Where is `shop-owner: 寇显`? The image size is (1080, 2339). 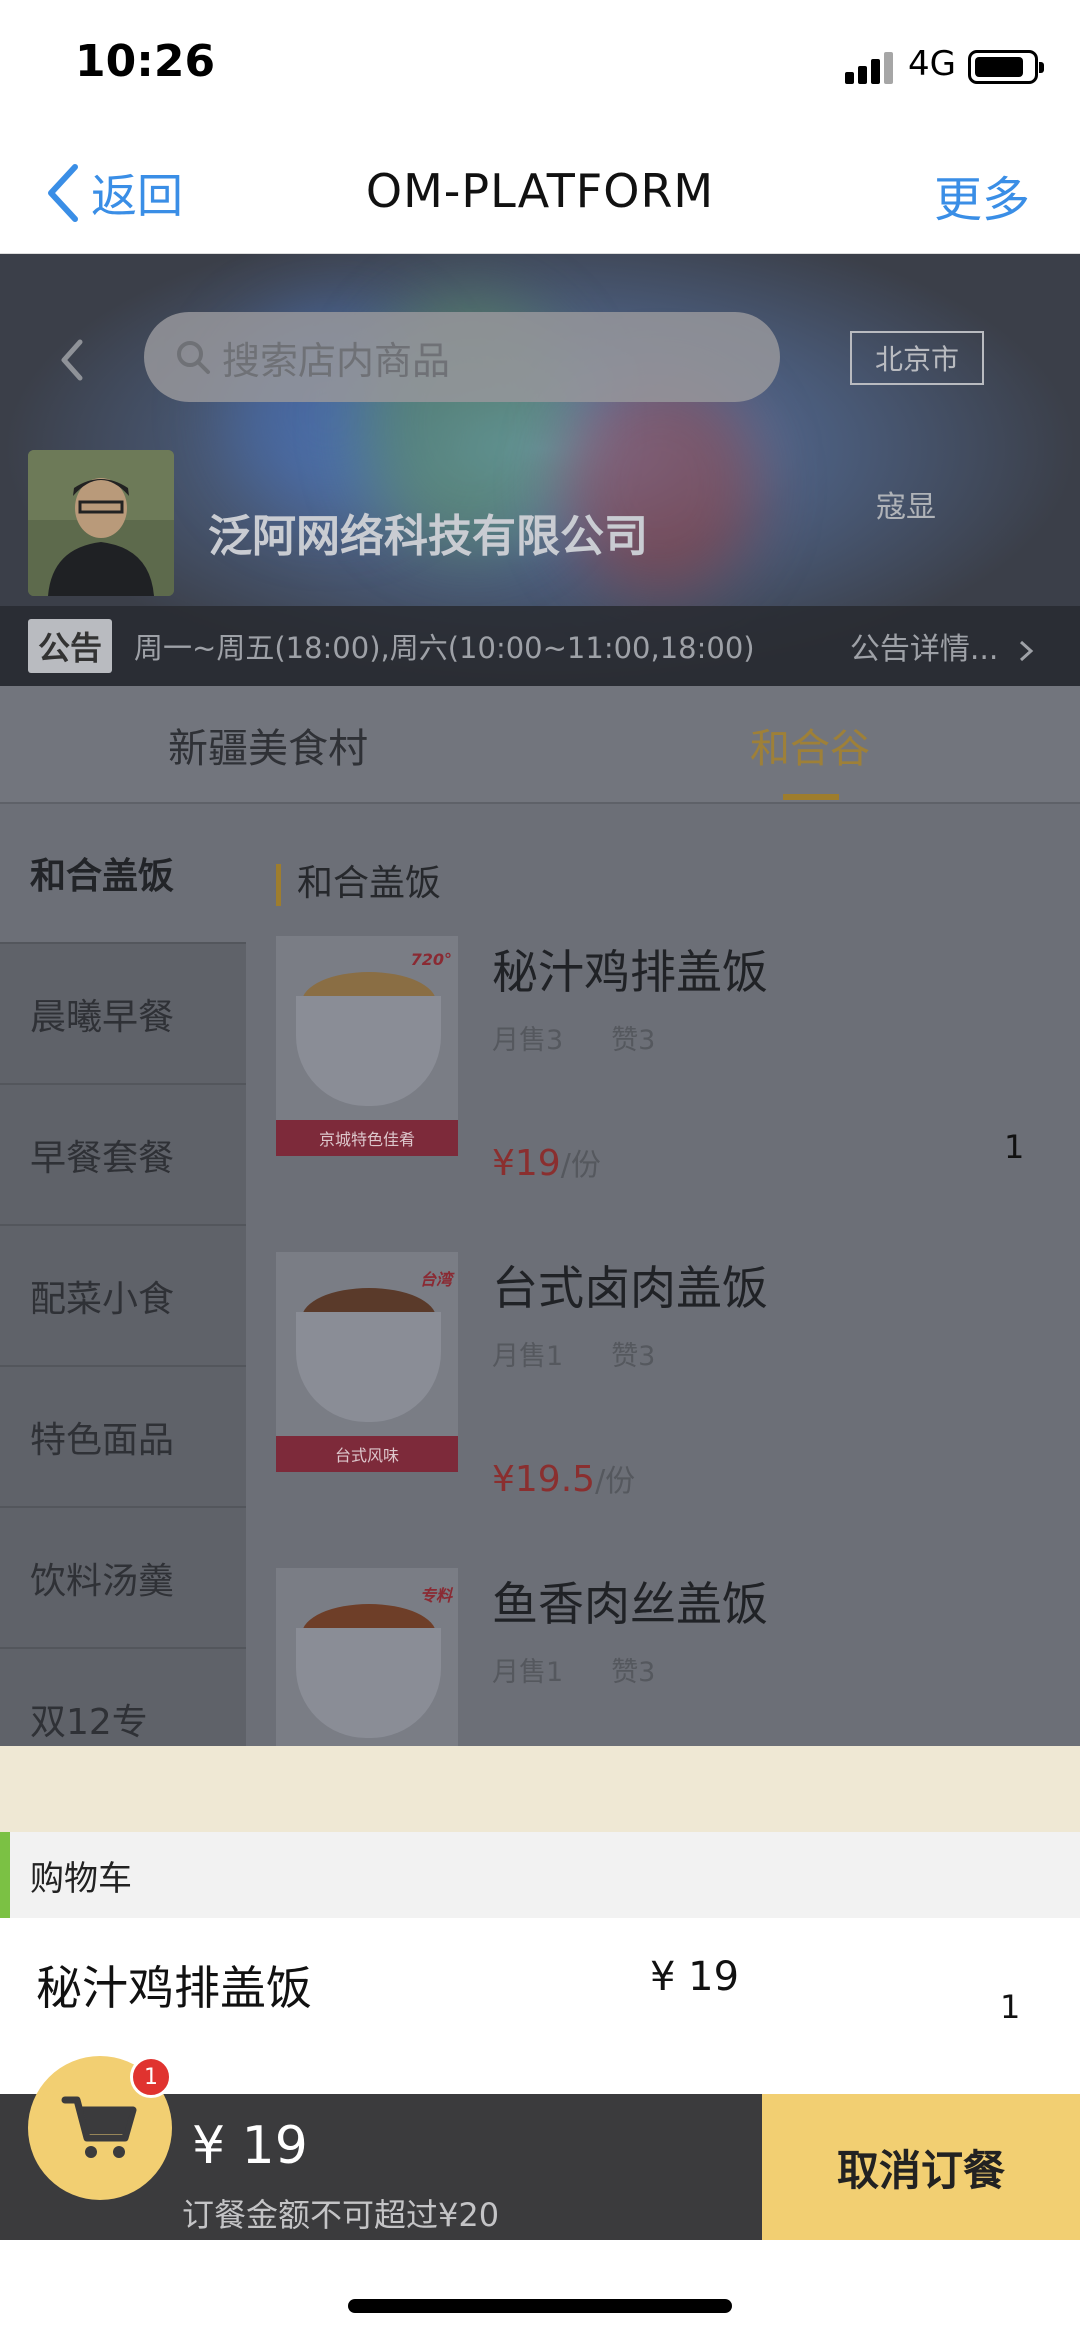 shop-owner: 寇显 is located at coordinates (906, 507).